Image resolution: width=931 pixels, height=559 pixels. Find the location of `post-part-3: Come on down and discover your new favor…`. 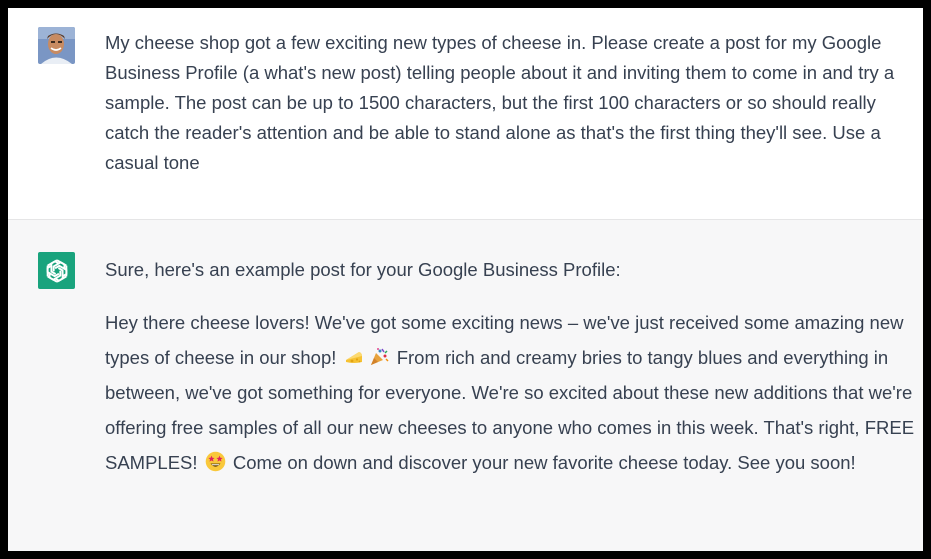

post-part-3: Come on down and discover your new favor… is located at coordinates (544, 462).